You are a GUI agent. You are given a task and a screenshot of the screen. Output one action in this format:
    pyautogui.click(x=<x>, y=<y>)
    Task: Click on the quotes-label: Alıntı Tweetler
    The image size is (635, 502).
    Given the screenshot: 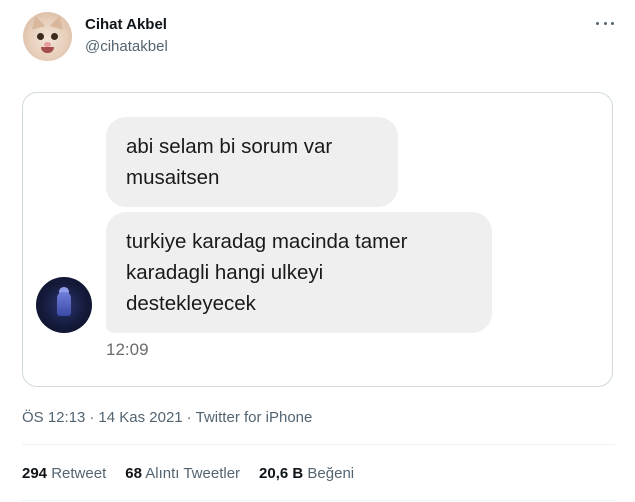 What is the action you would take?
    pyautogui.click(x=193, y=473)
    